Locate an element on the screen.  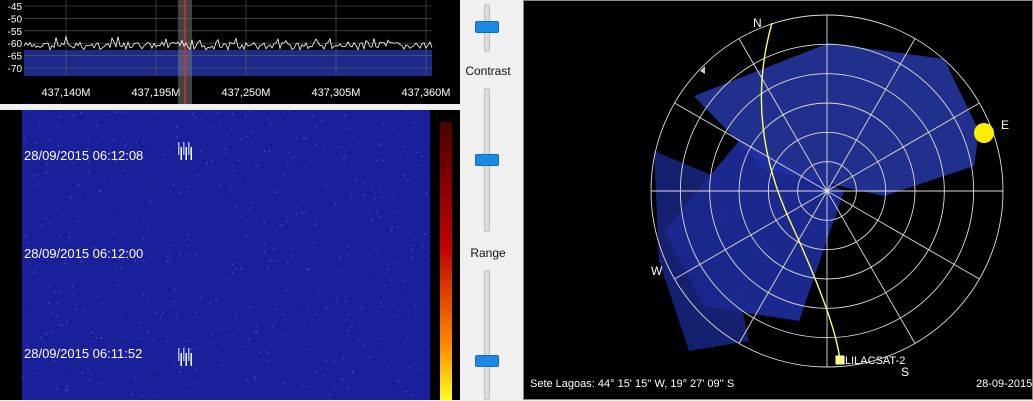
azimuth-spoke is located at coordinates (903, 235).